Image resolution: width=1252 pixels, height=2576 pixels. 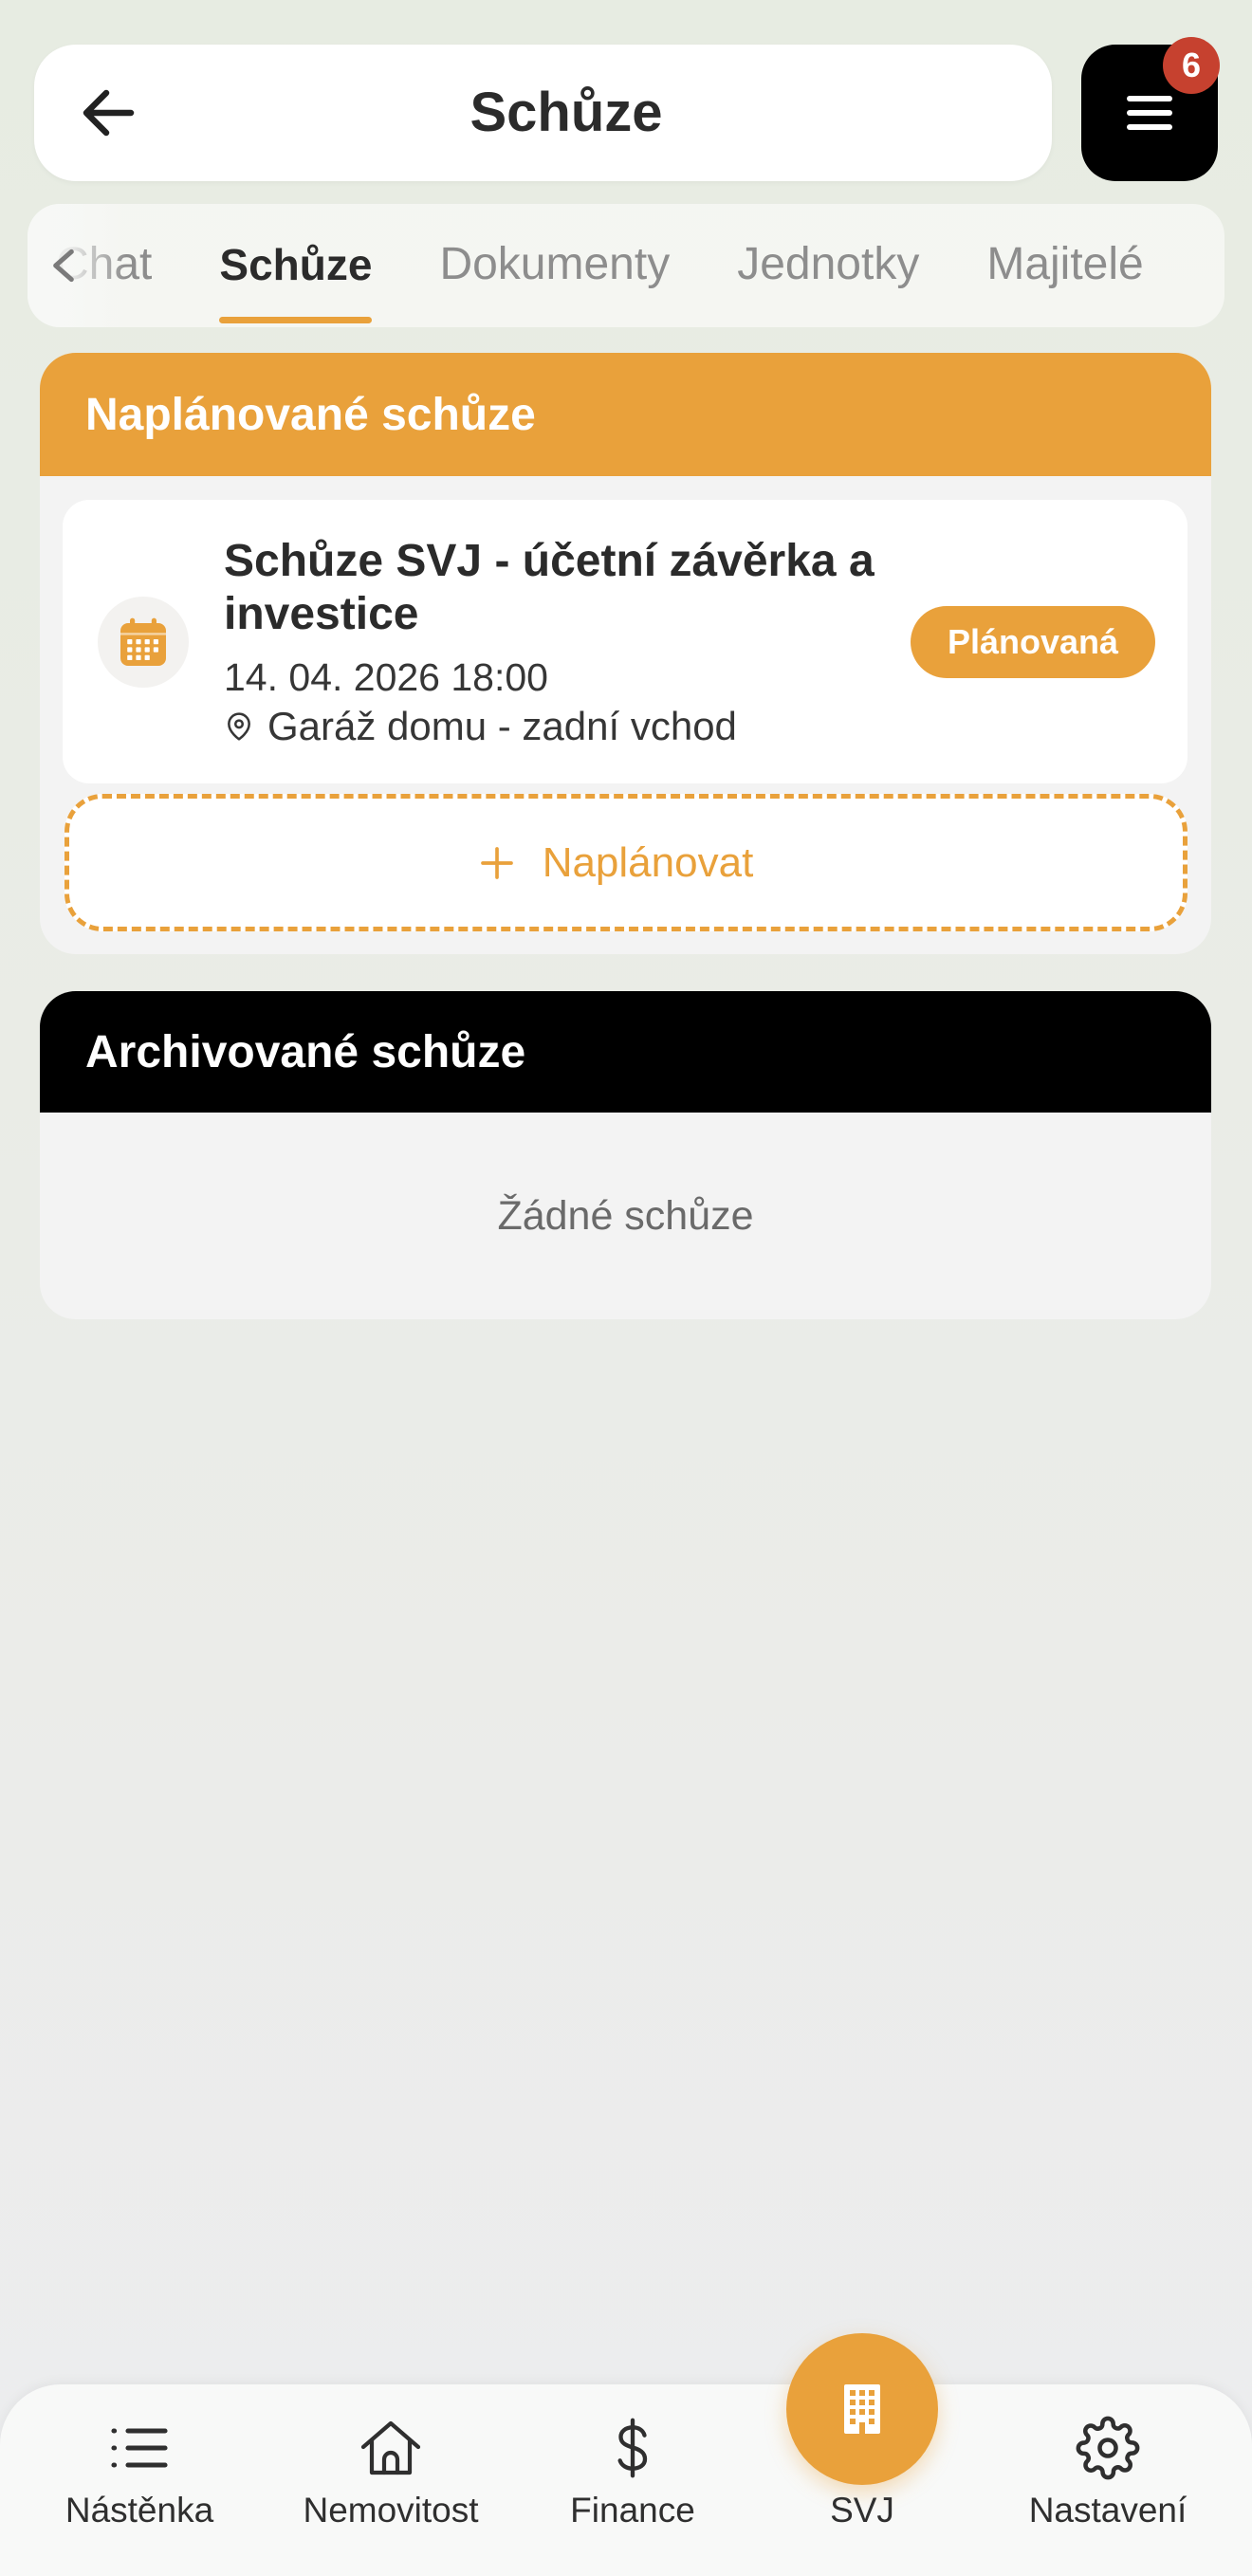 I want to click on nav-item-svj: SVJ, so click(x=862, y=2454).